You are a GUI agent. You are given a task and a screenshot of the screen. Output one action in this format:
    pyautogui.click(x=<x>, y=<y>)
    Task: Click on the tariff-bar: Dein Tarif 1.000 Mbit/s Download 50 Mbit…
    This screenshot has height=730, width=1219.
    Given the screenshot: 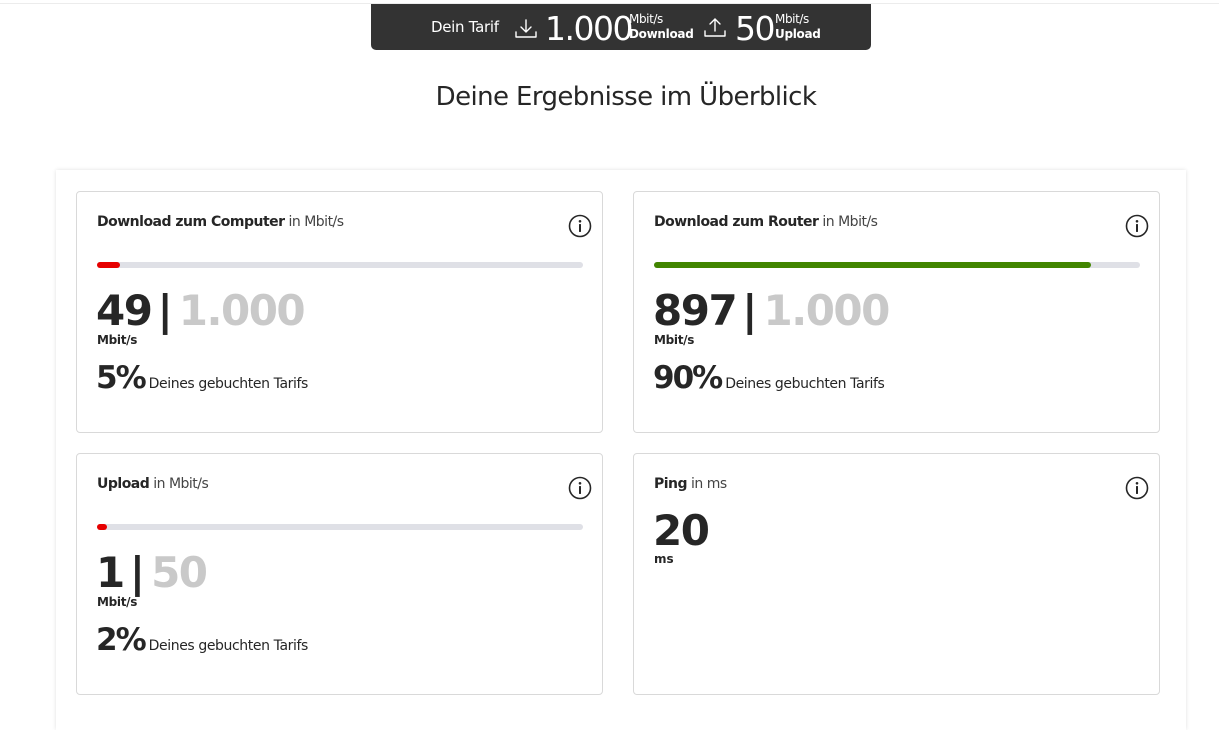 What is the action you would take?
    pyautogui.click(x=621, y=27)
    